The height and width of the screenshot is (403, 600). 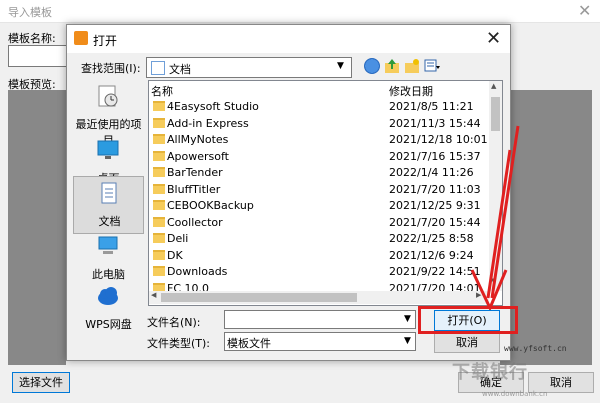 What do you see at coordinates (37, 227) in the screenshot?
I see `template-preview-area` at bounding box center [37, 227].